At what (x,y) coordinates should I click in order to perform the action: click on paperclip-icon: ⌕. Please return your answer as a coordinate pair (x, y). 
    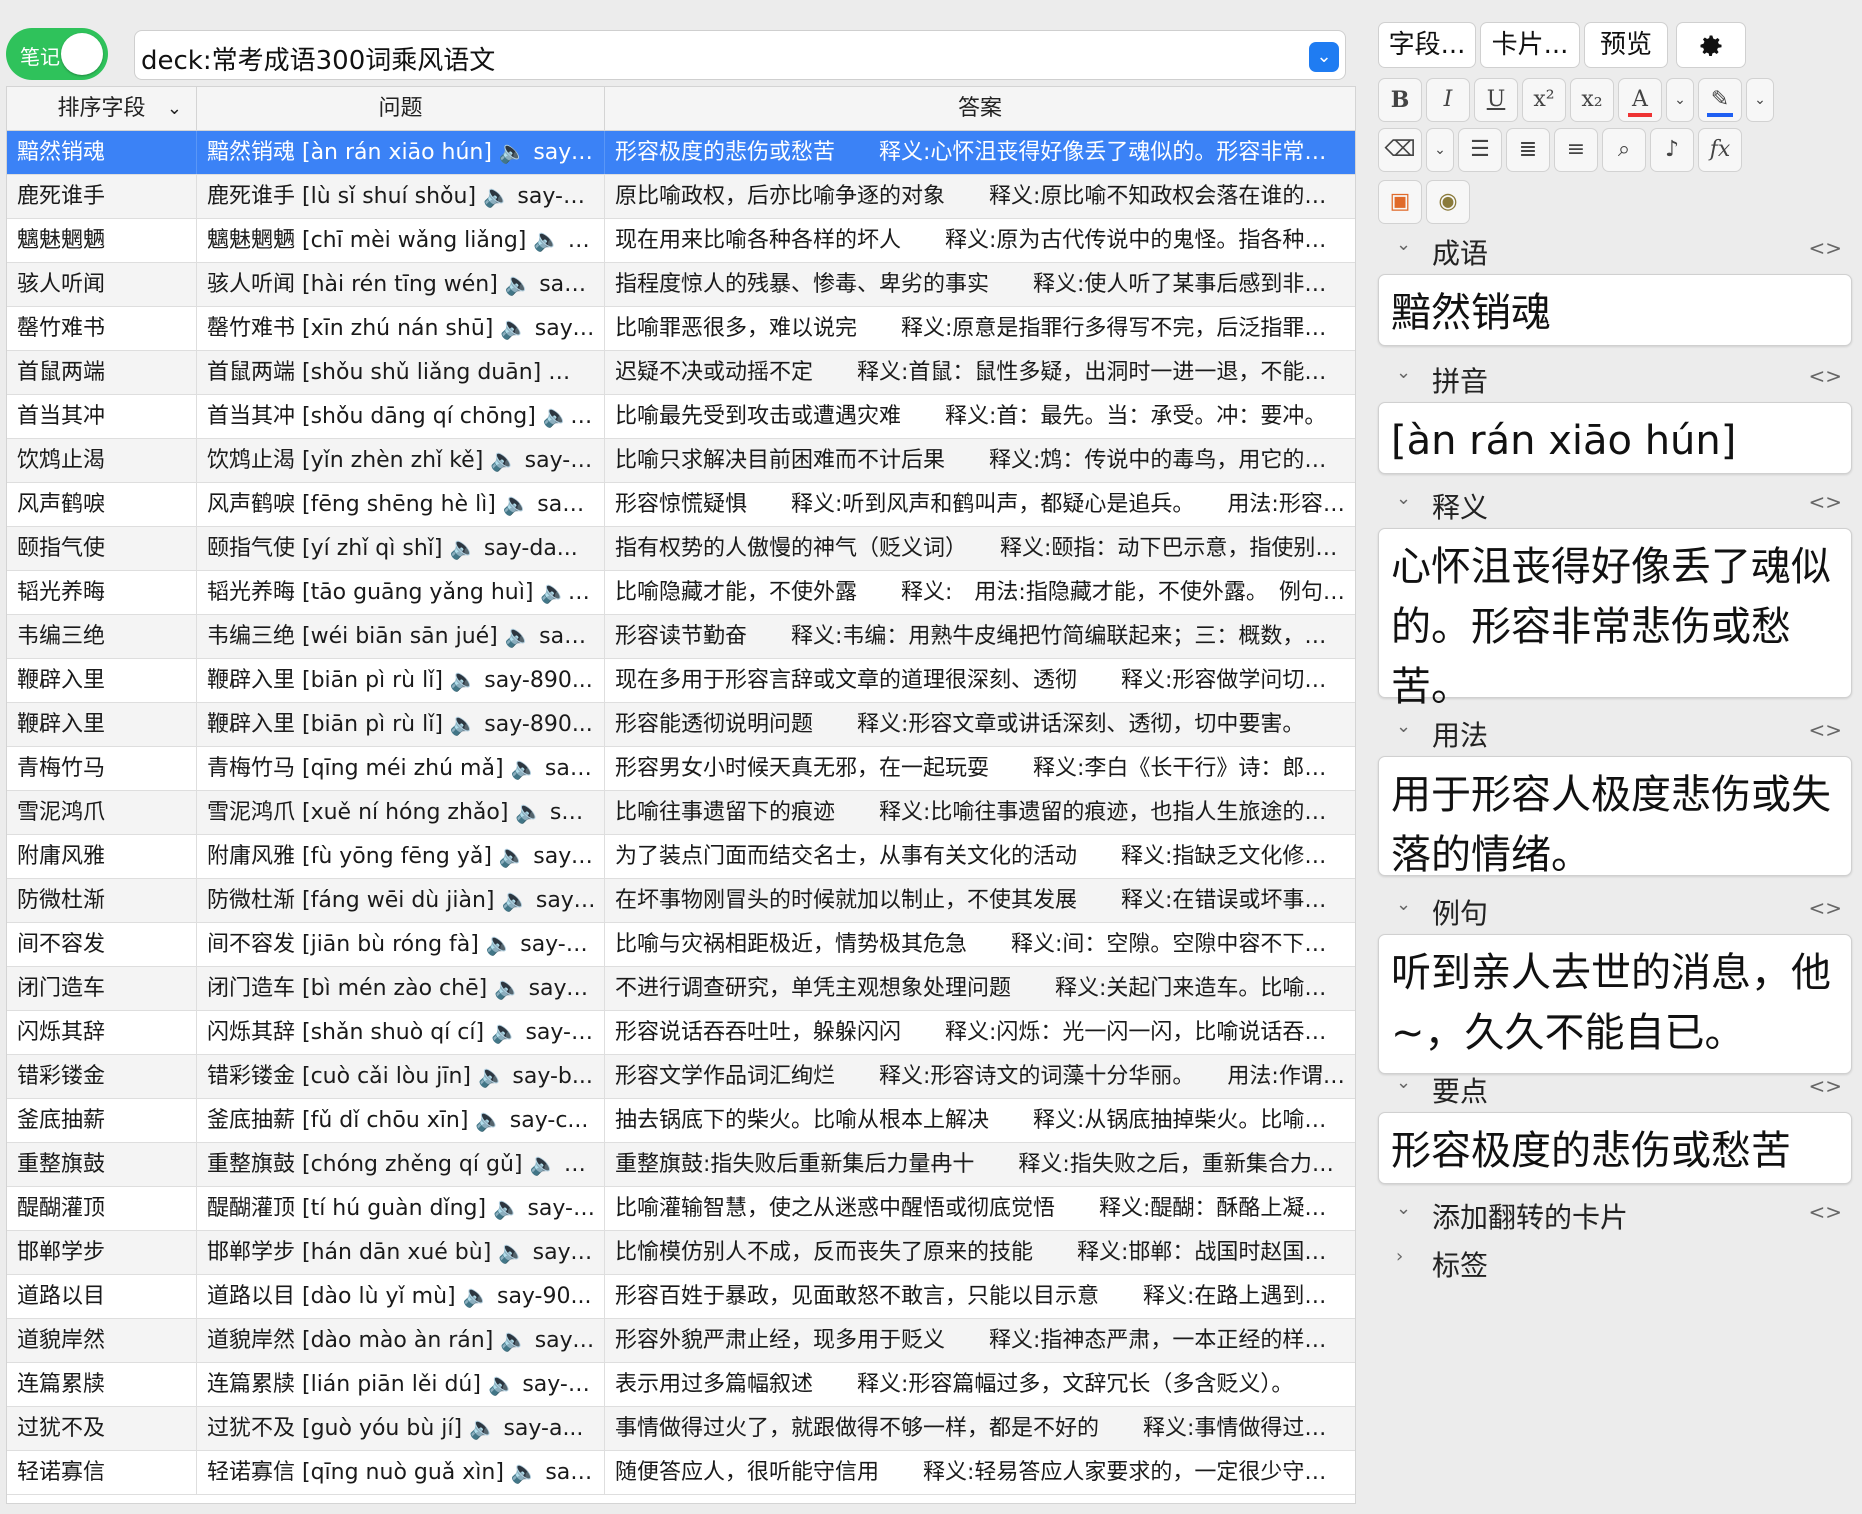
    Looking at the image, I should click on (1624, 150).